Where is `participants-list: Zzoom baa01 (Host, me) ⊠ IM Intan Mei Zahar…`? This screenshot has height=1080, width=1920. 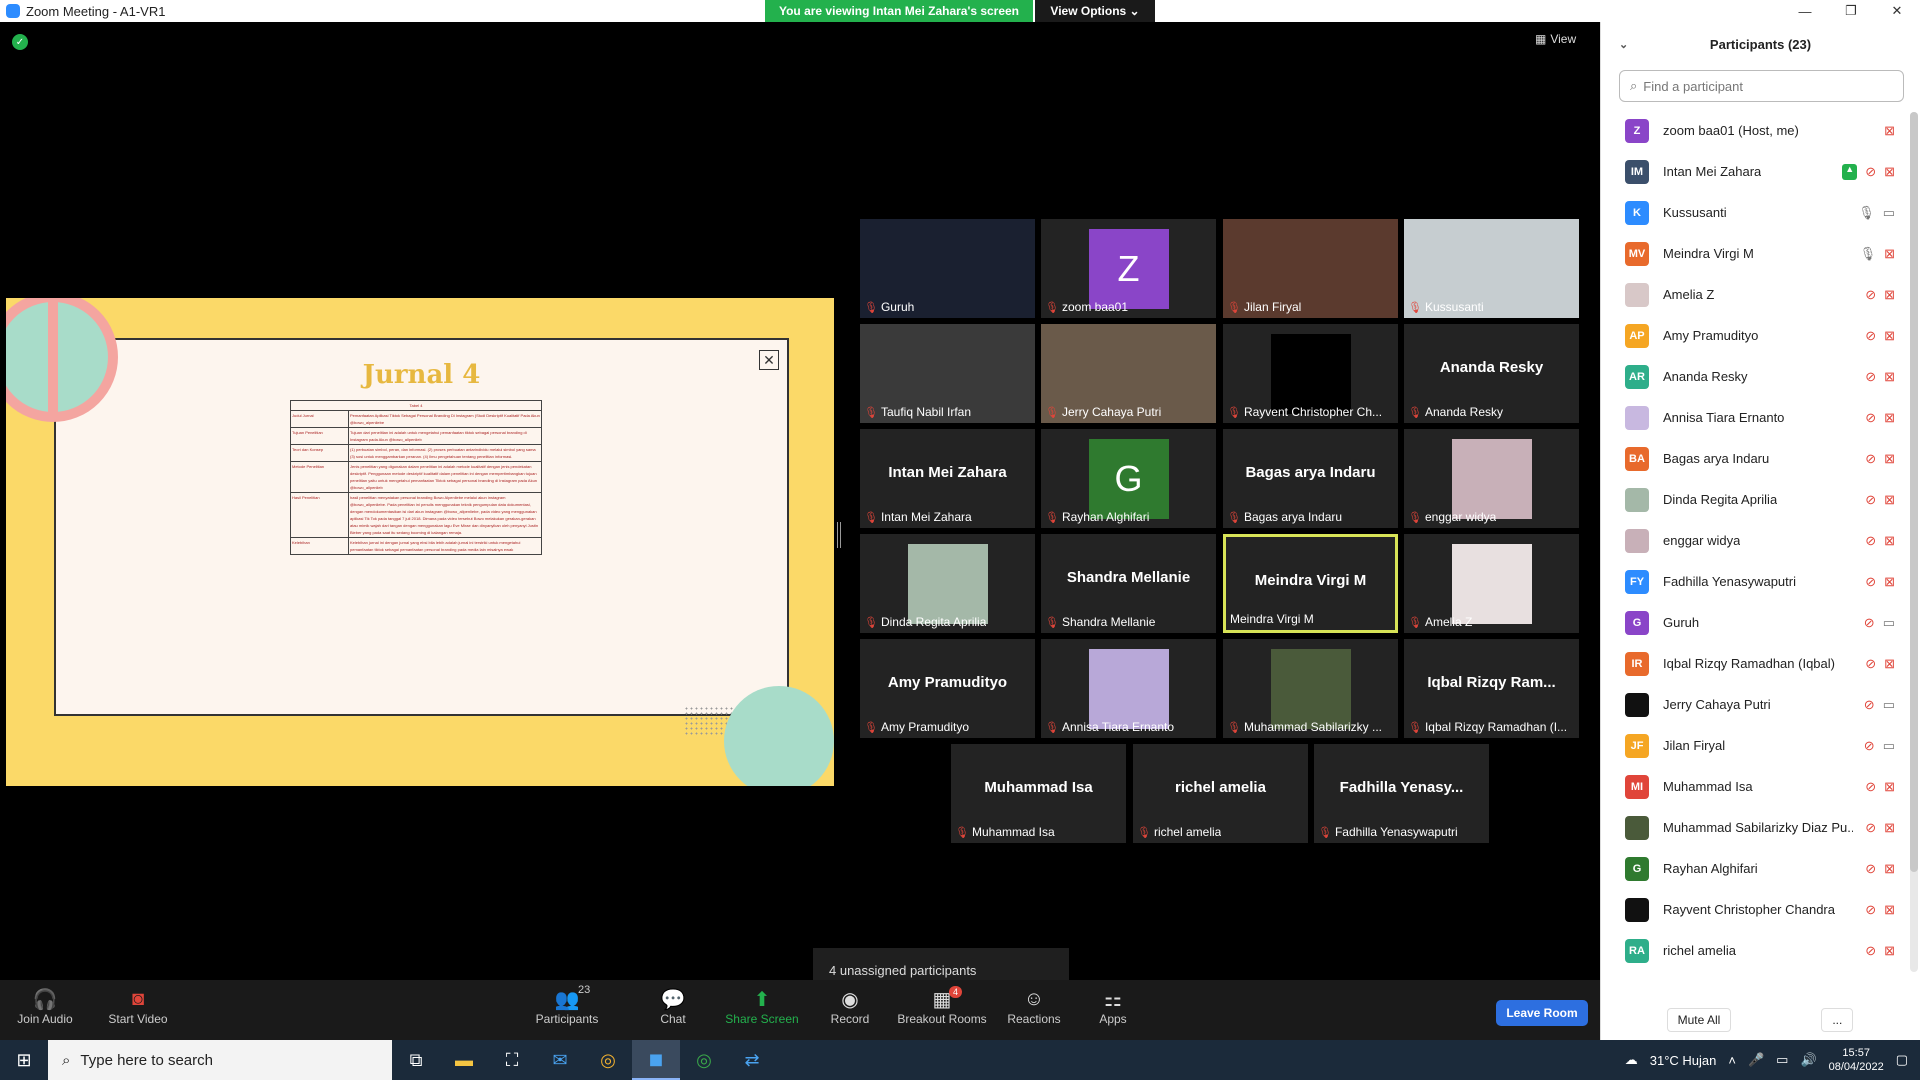
participants-list: Zzoom baa01 (Host, me) ⊠ IM Intan Mei Zahar… is located at coordinates (1760, 550).